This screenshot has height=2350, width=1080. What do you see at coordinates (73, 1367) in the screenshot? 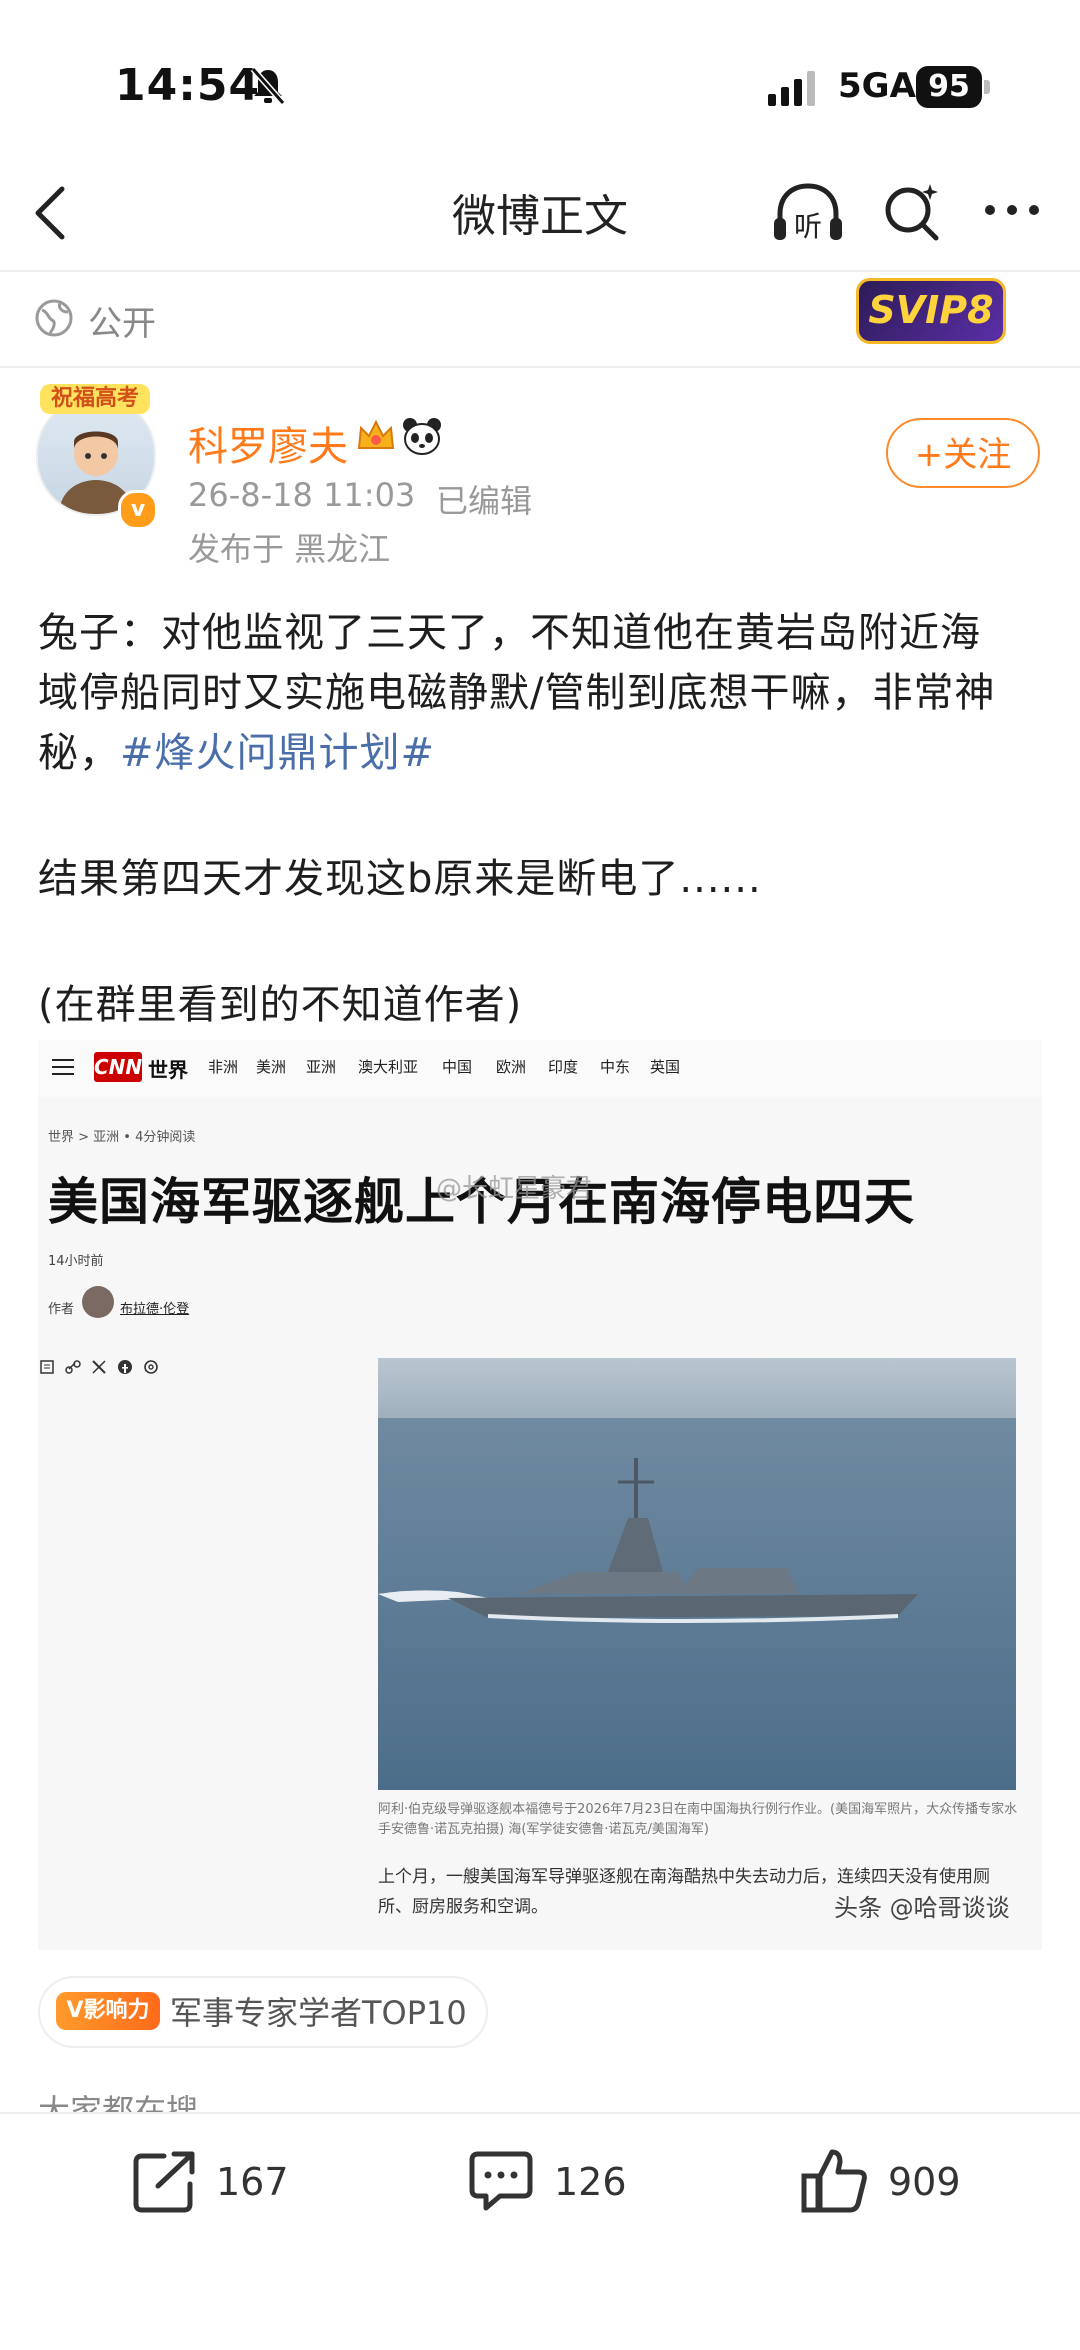
I see `link-icon` at bounding box center [73, 1367].